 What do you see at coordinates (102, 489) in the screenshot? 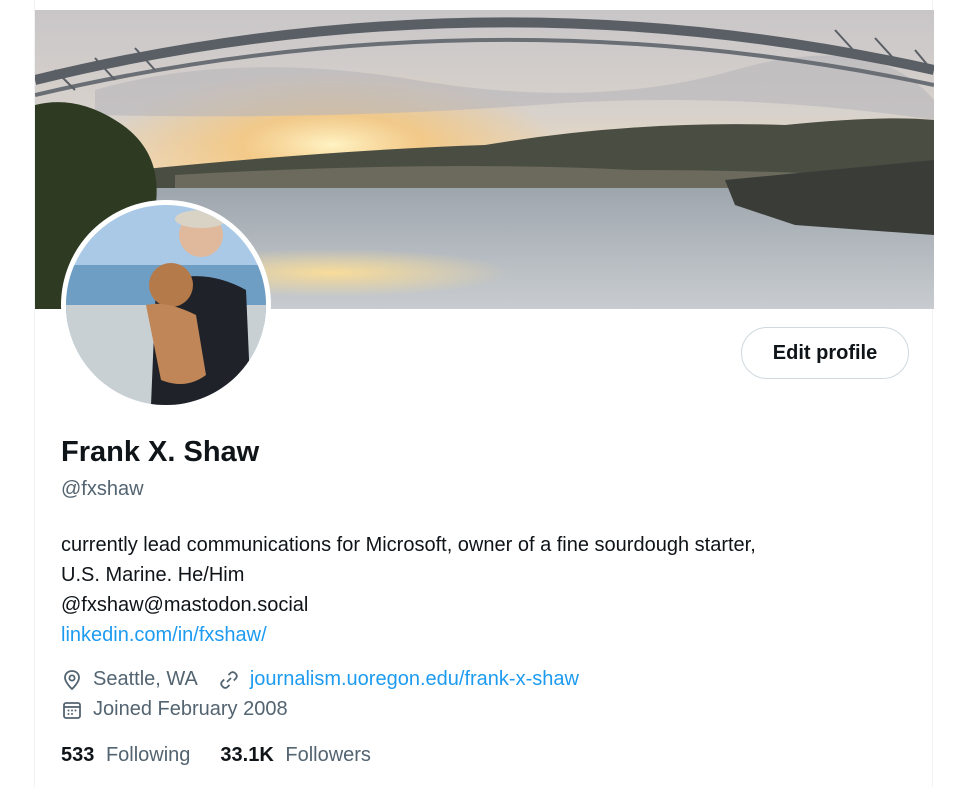
I see `profile-handle: @fxshaw` at bounding box center [102, 489].